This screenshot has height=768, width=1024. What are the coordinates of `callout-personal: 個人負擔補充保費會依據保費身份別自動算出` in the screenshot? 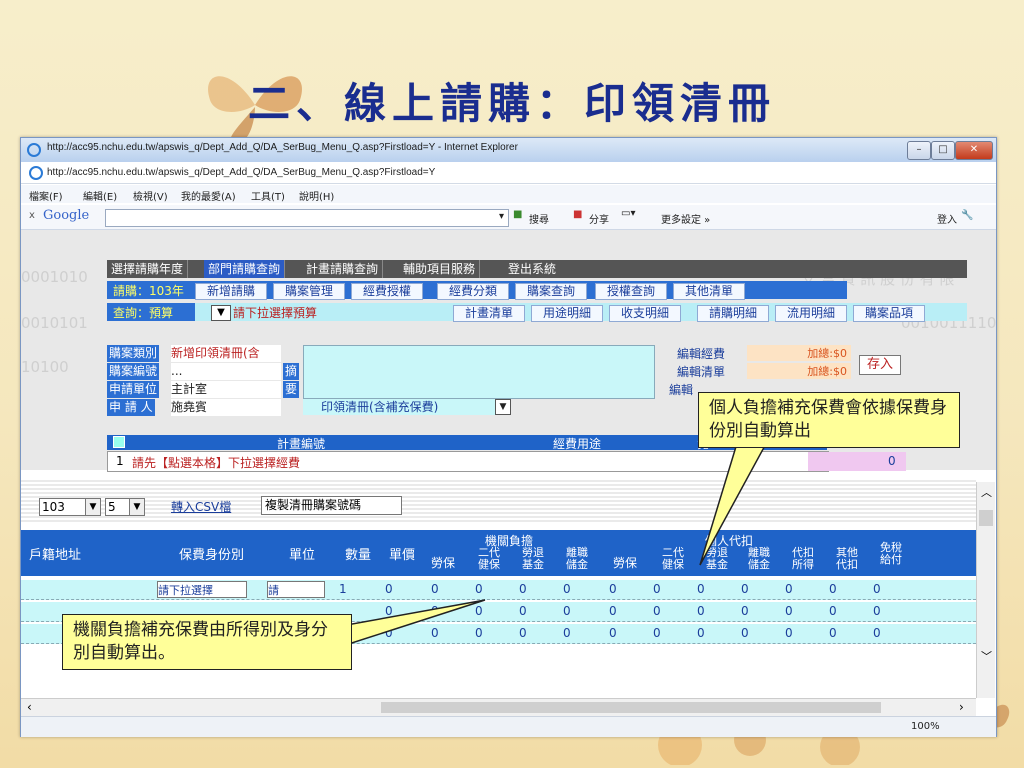 It's located at (829, 420).